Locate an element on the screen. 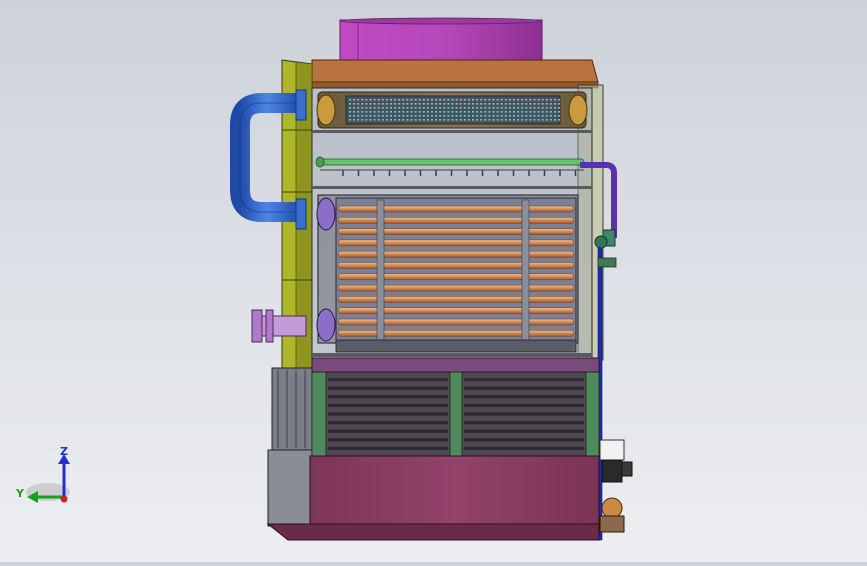 The height and width of the screenshot is (566, 867). heat-exchanger-coil is located at coordinates (447, 273).